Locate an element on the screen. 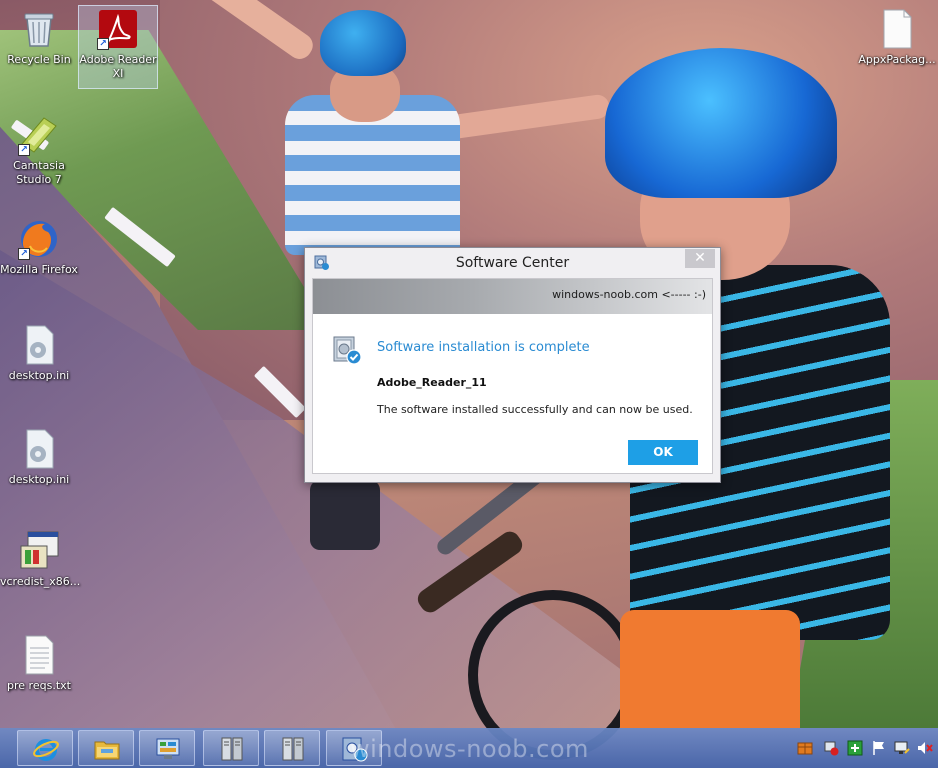 This screenshot has height=768, width=938. dialog-banner: windows-noob.com <----- :-) is located at coordinates (512, 296).